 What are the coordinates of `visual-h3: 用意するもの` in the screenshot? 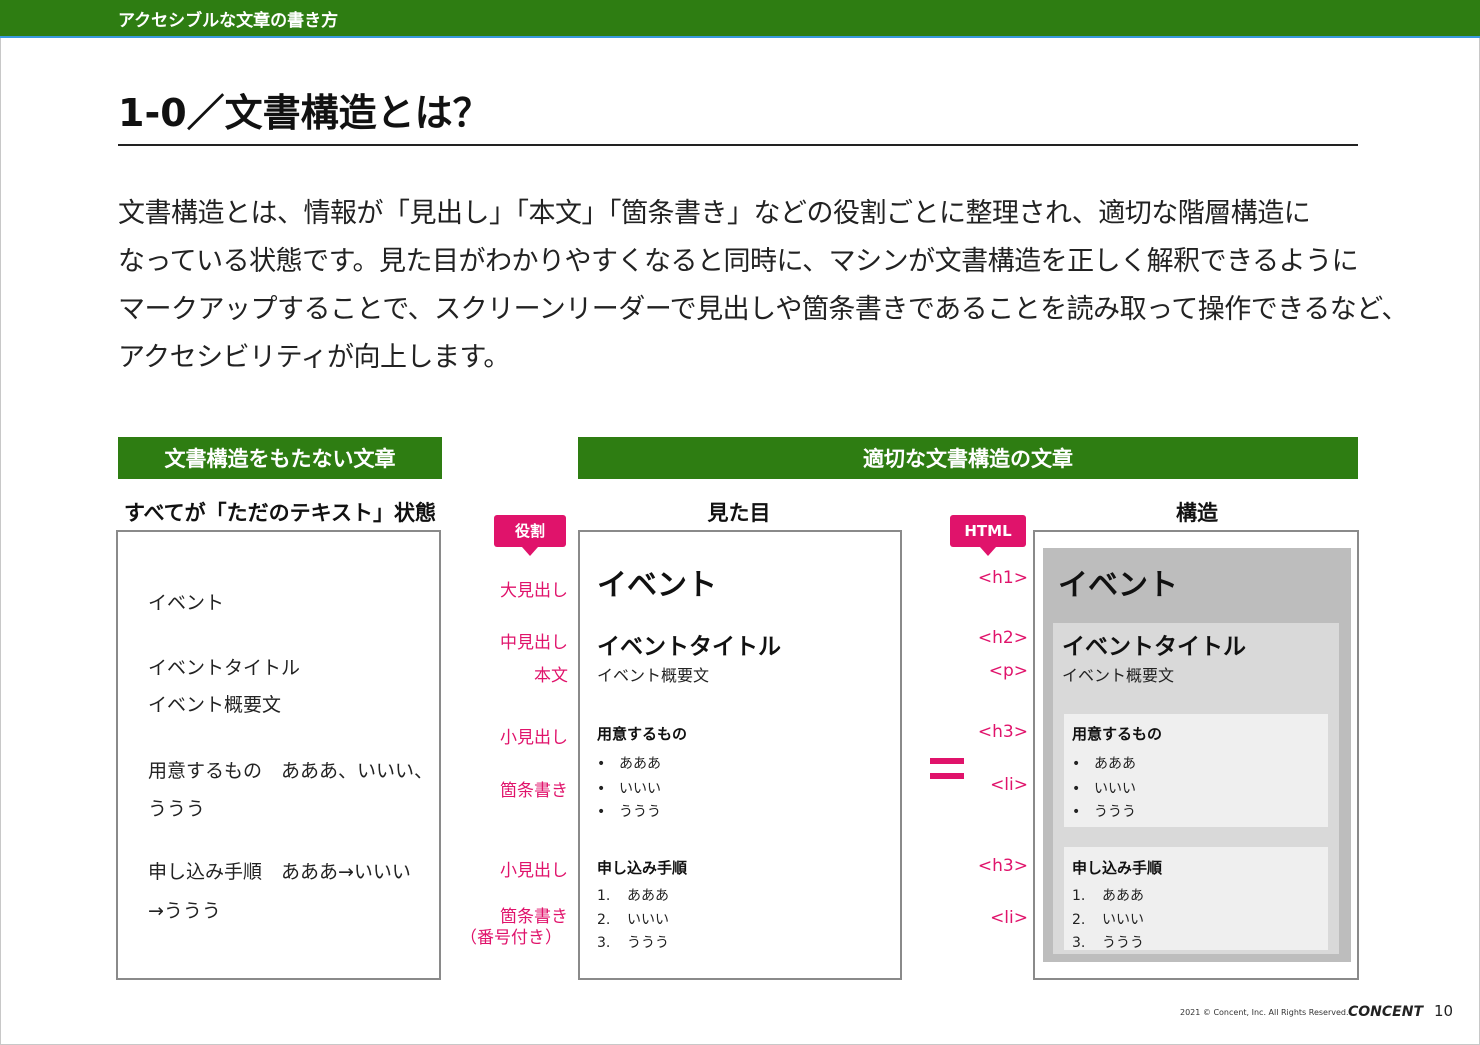 It's located at (642, 734).